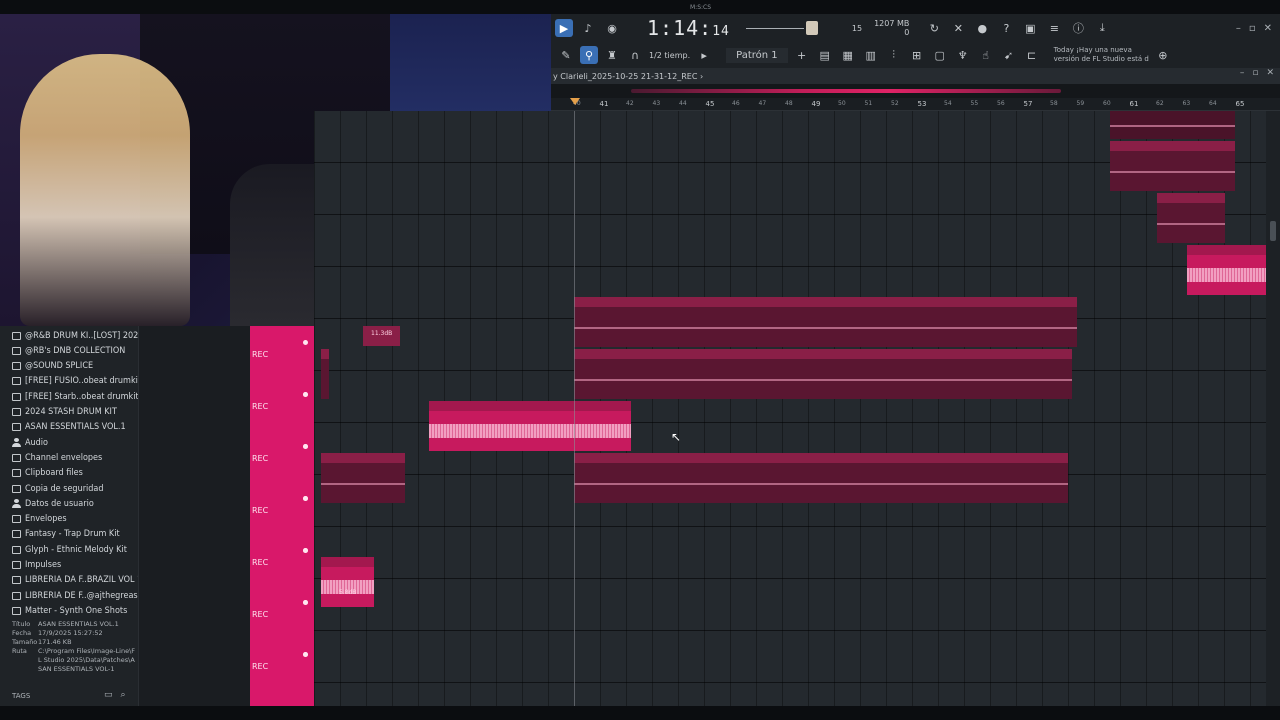 This screenshot has width=1280, height=720. What do you see at coordinates (588, 28) in the screenshot?
I see `metronome-icon: ♪` at bounding box center [588, 28].